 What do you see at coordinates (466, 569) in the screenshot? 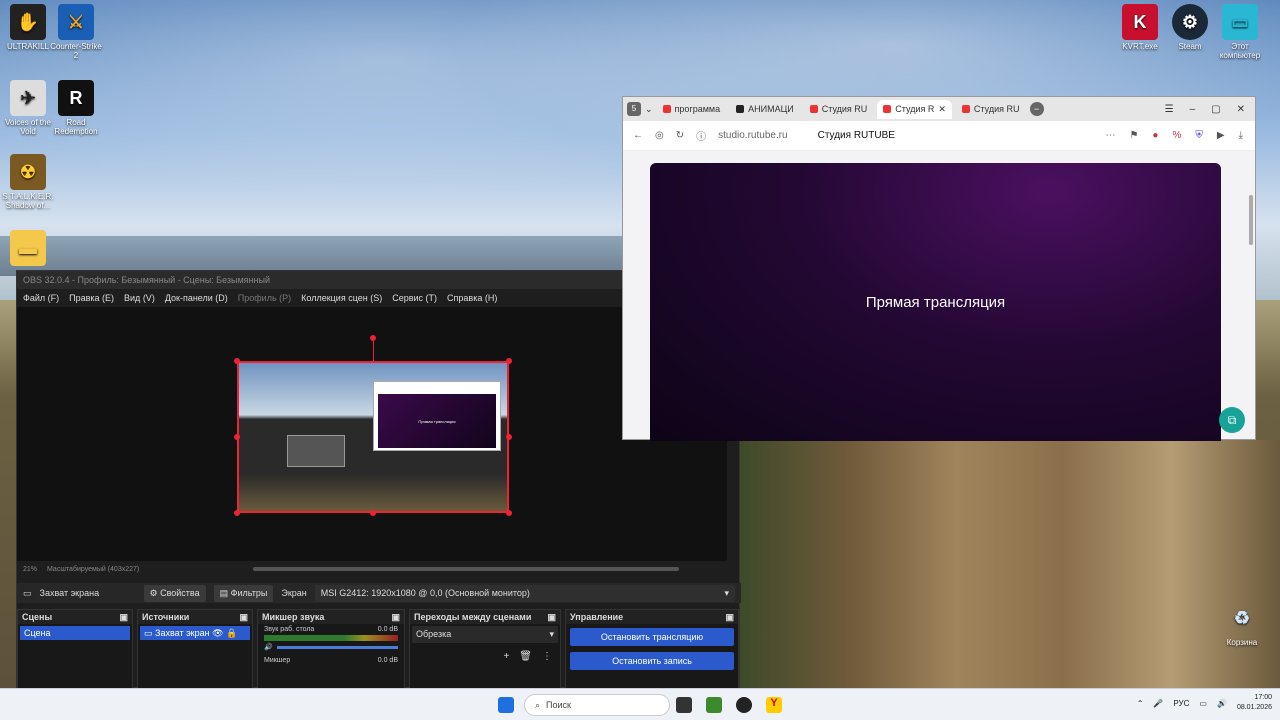
I see `preview-horizontal-scrollbar` at bounding box center [466, 569].